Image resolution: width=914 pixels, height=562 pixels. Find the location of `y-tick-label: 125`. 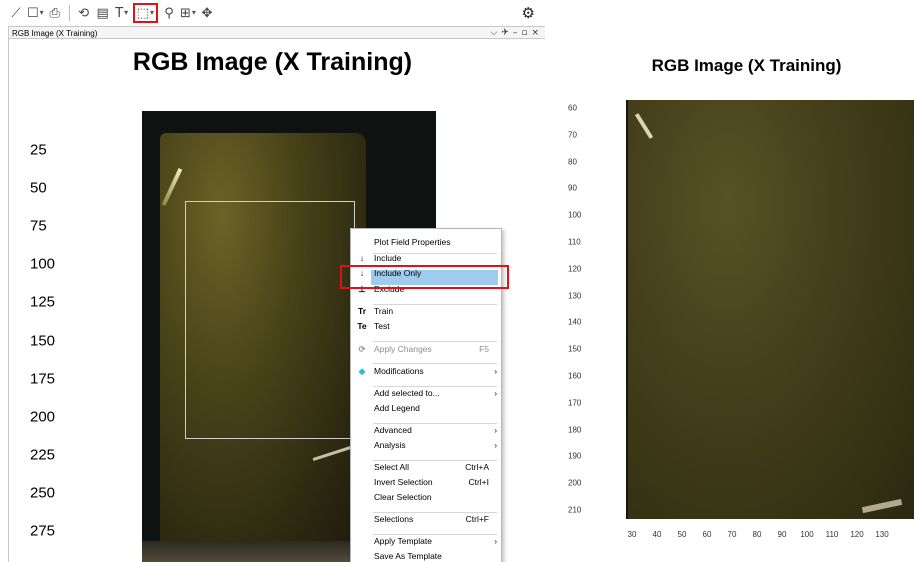

y-tick-label: 125 is located at coordinates (43, 302).